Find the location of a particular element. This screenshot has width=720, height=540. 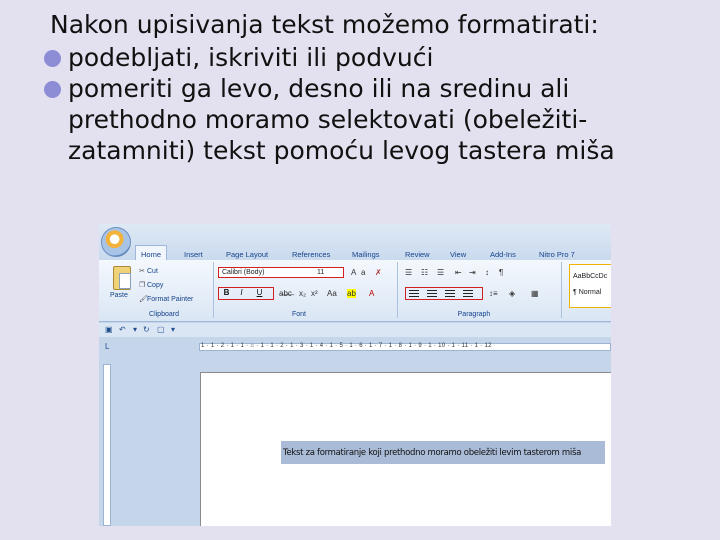

customize-qat-icon: ▾ is located at coordinates (173, 329).